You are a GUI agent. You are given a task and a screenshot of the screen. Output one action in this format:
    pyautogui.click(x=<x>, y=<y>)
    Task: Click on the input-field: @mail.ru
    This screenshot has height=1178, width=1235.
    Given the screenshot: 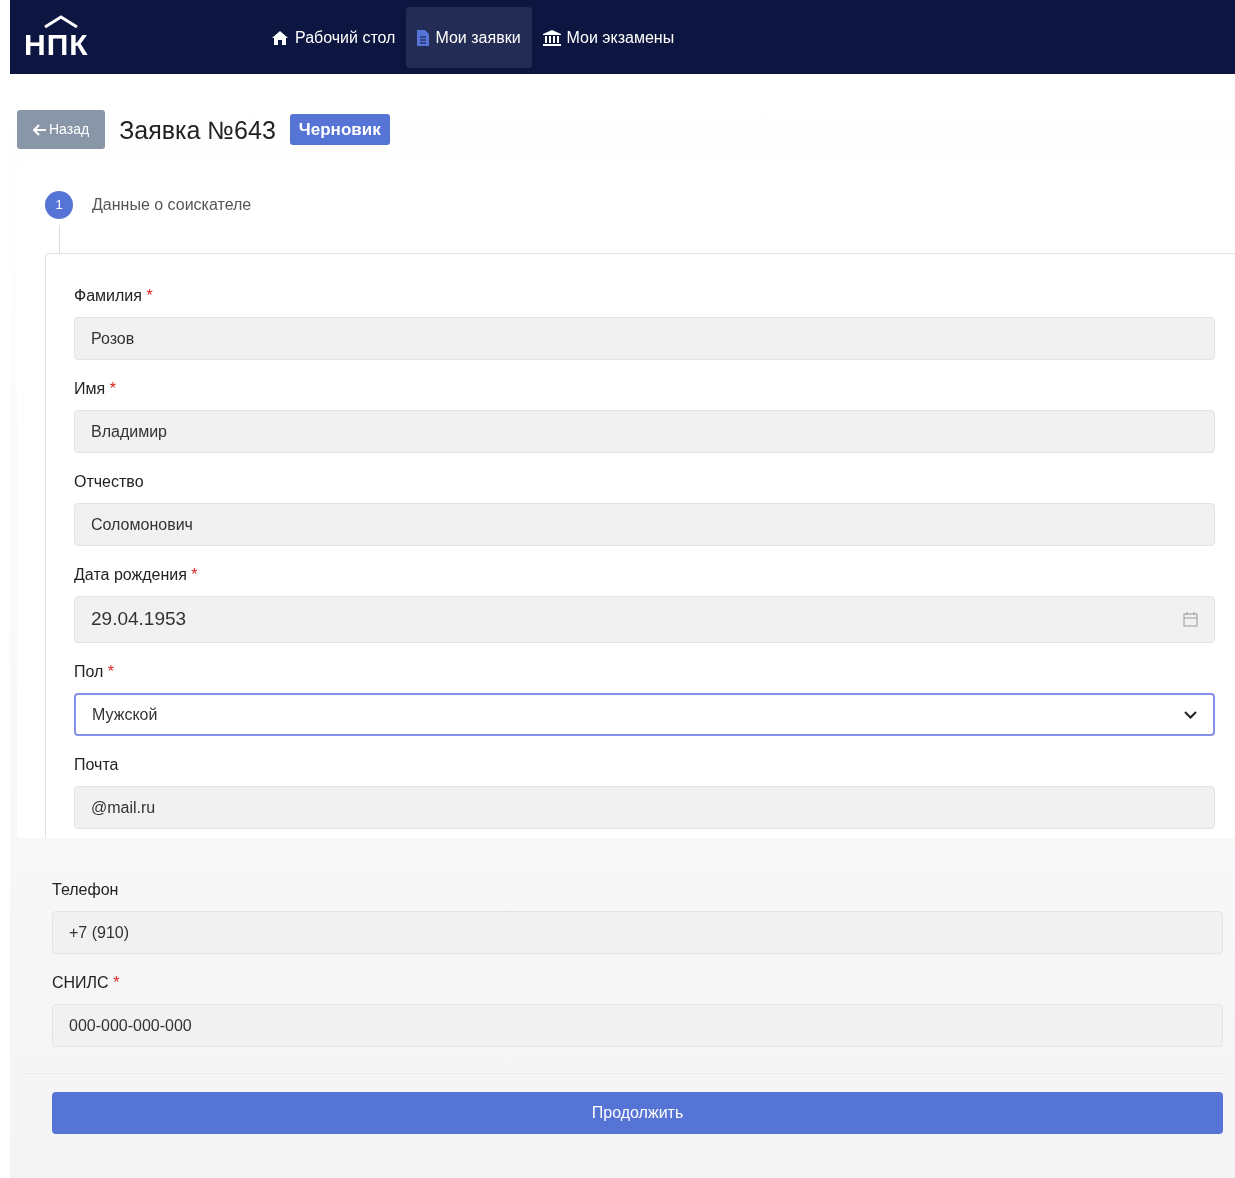 What is the action you would take?
    pyautogui.click(x=644, y=807)
    